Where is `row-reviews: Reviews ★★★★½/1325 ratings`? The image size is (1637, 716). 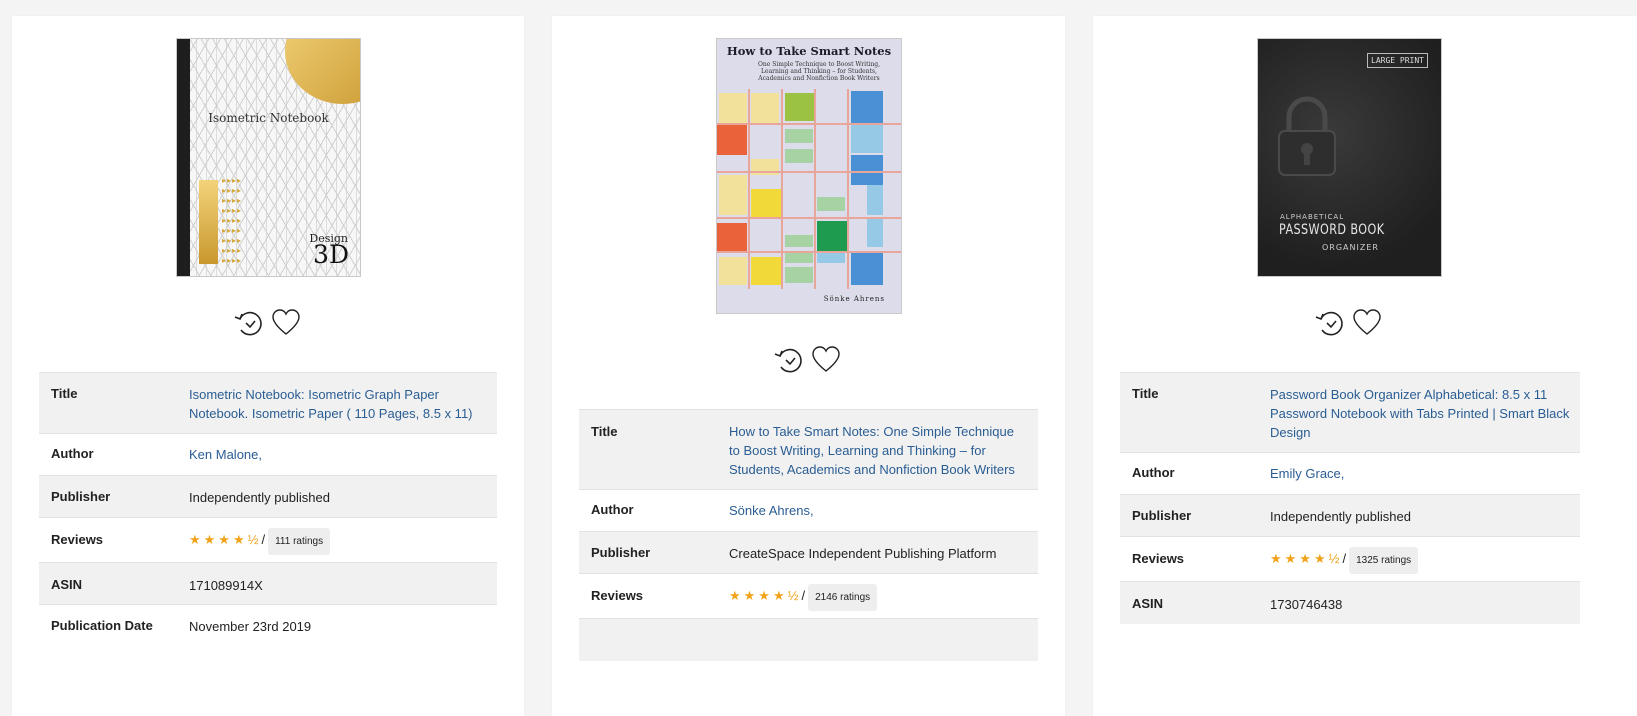 row-reviews: Reviews ★★★★½/1325 ratings is located at coordinates (1350, 559).